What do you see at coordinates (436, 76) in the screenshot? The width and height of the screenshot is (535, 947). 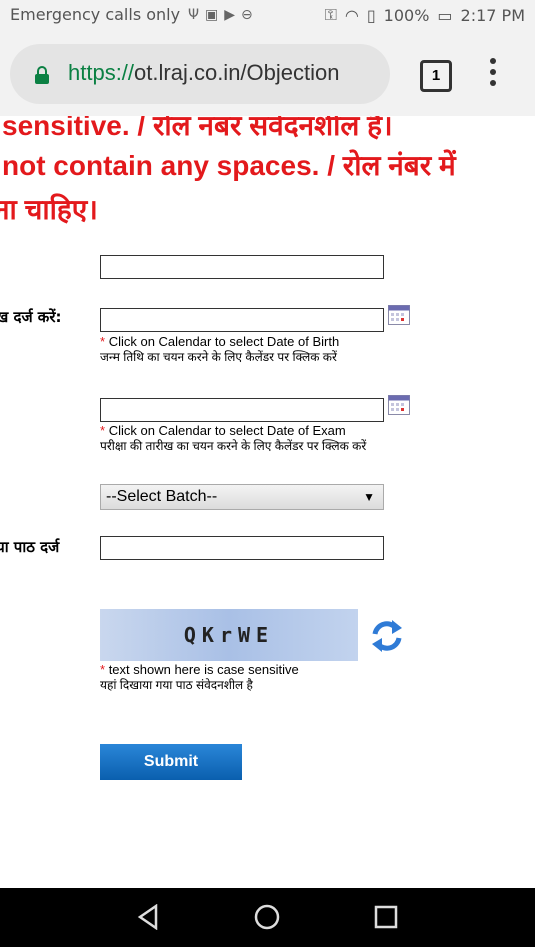 I see `tab-switcher-button: 1` at bounding box center [436, 76].